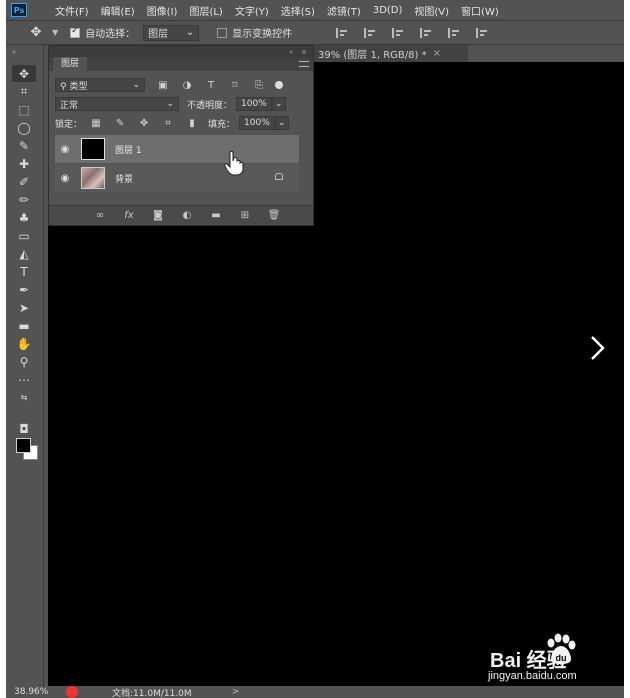 The height and width of the screenshot is (698, 630). Describe the element at coordinates (532, 676) in the screenshot. I see `watermark-url: jingyan.baidu.com` at that location.